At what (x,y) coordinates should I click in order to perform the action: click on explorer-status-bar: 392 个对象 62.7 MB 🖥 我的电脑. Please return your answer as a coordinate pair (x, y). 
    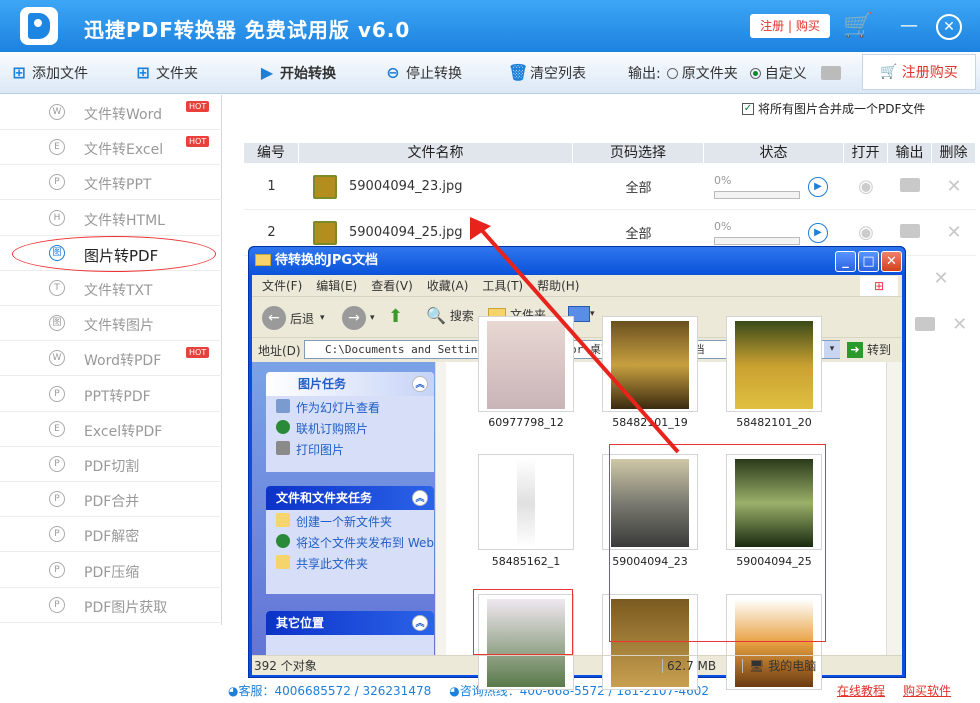
    Looking at the image, I should click on (577, 665).